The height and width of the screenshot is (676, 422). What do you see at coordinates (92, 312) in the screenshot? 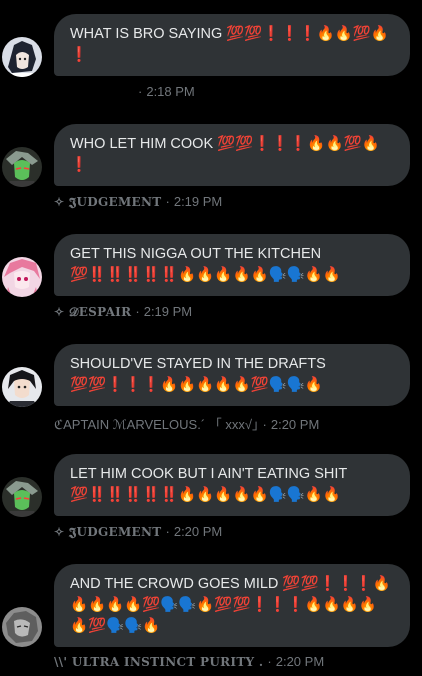
I see `sender-name: ✧ 𝒟ESPAIR` at bounding box center [92, 312].